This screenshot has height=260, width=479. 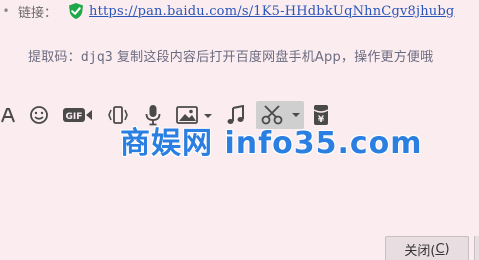 I want to click on close-button: 关闭(C), so click(x=427, y=248).